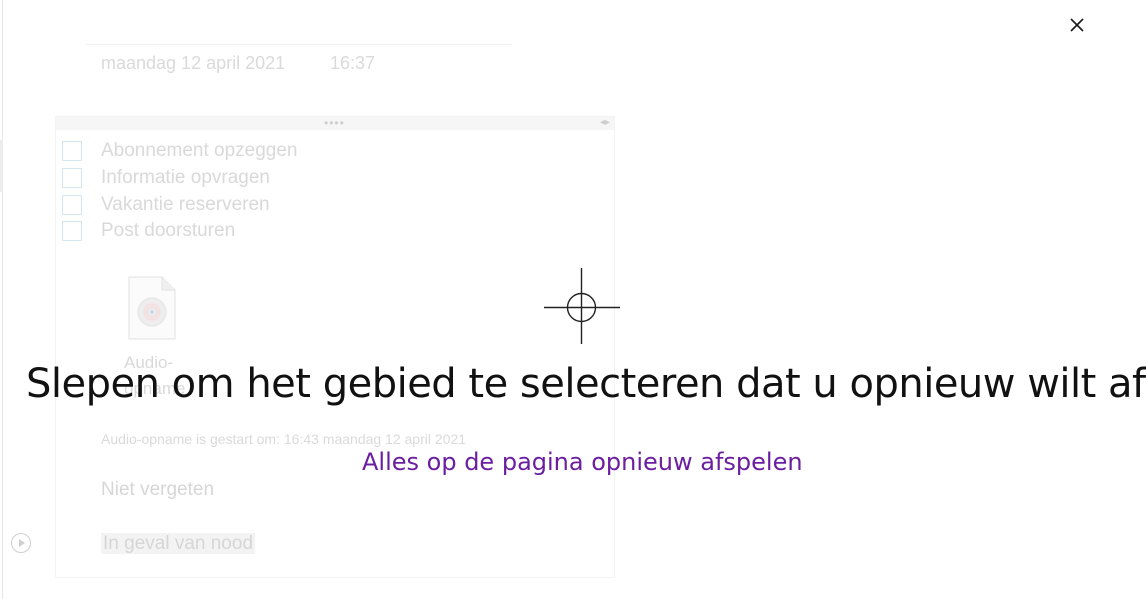 The width and height of the screenshot is (1146, 599). I want to click on page-left-tab, so click(1, 166).